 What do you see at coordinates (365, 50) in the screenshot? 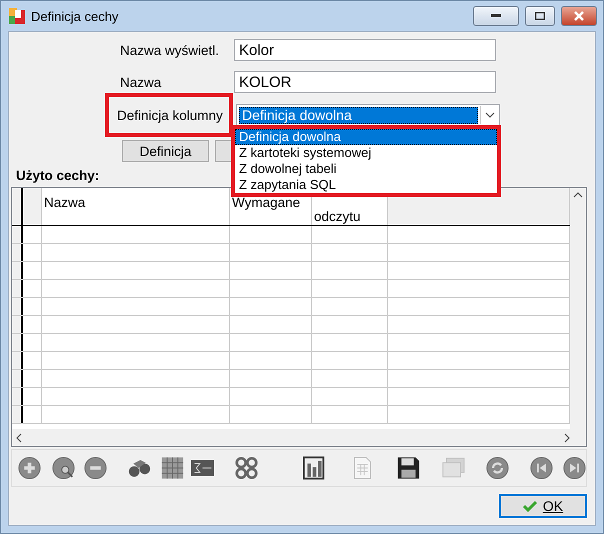
I see `text-field: Kolor` at bounding box center [365, 50].